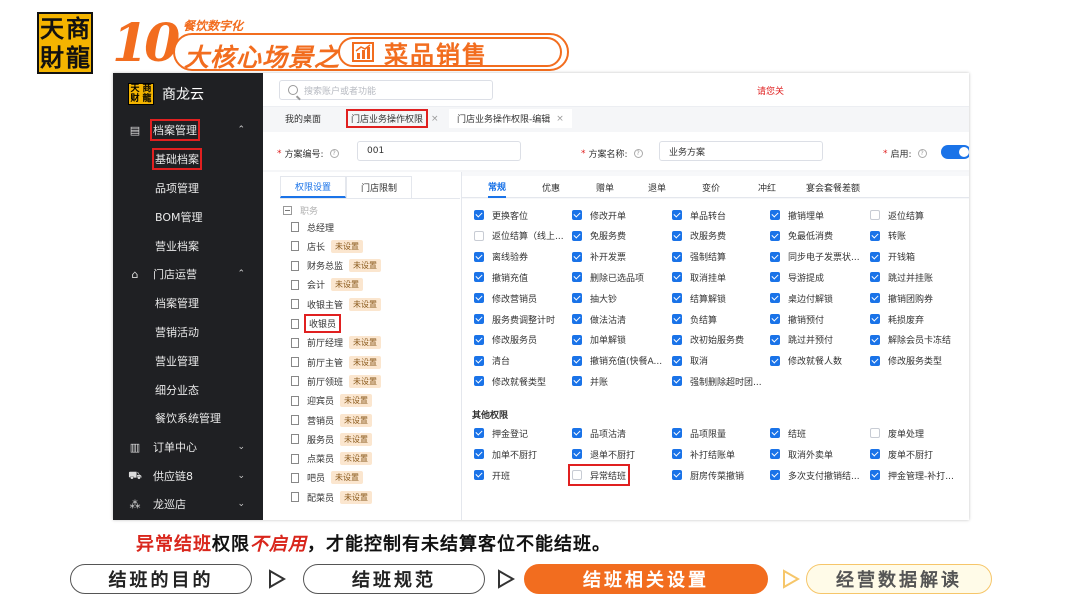  I want to click on role-item: 迎宾员 未设置, so click(332, 401).